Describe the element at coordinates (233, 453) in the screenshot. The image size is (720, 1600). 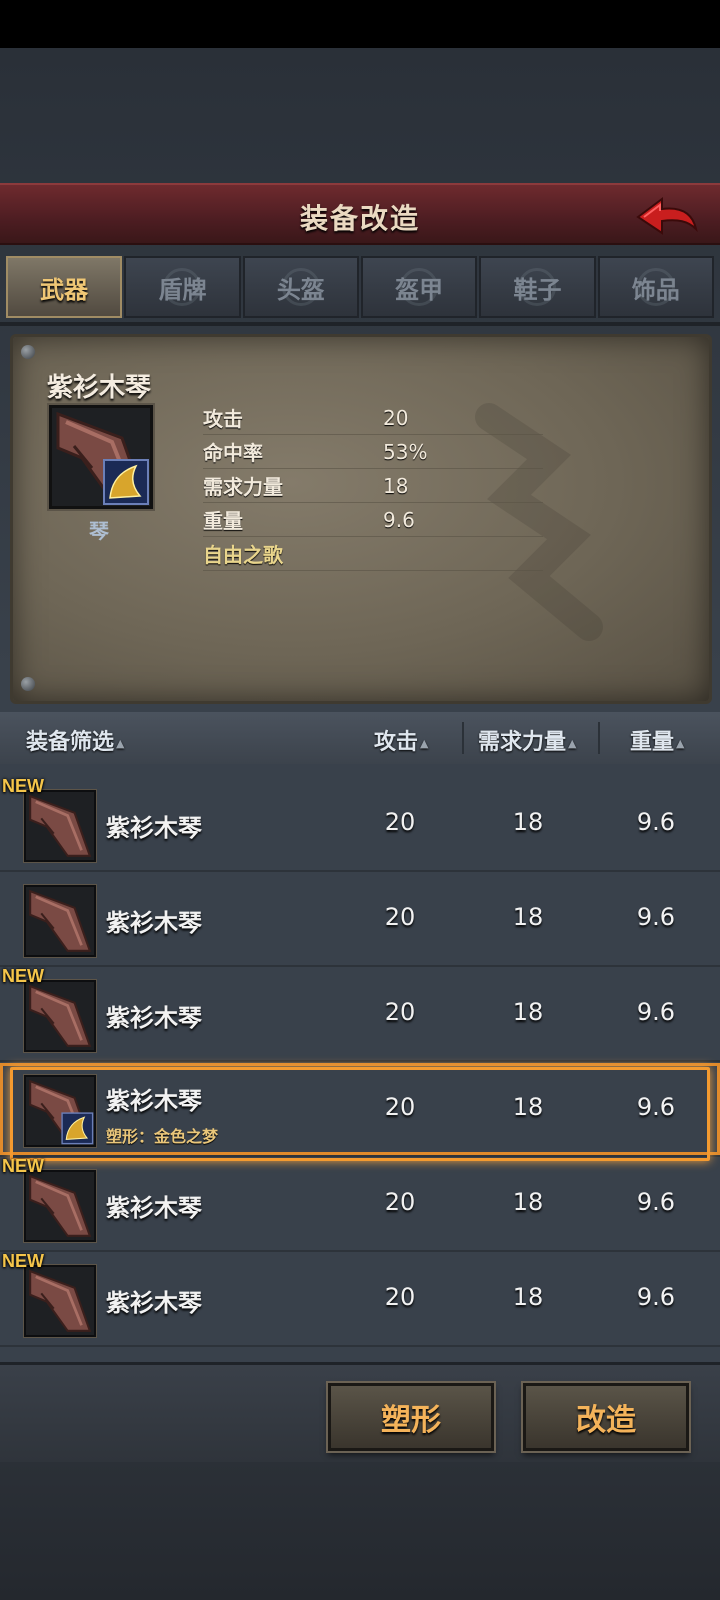
I see `stat-label: 命中率` at that location.